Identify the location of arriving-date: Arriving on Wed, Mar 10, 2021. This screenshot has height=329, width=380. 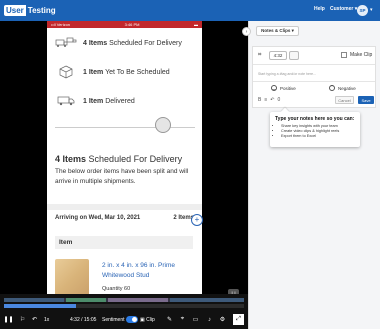
(98, 218).